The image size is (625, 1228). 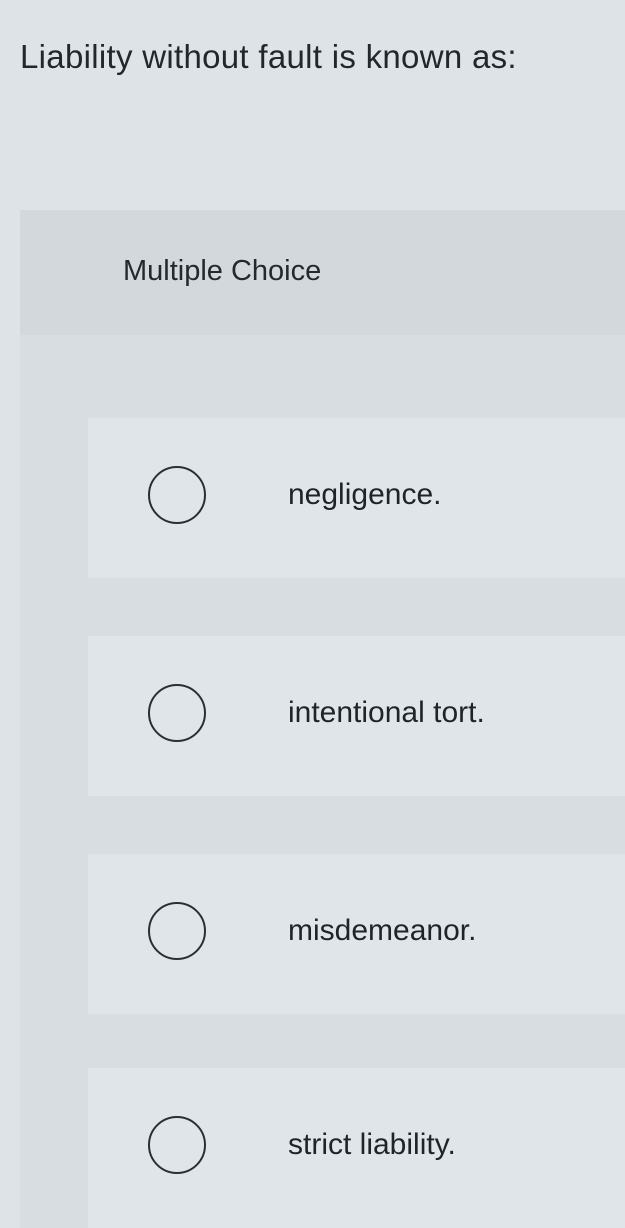 I want to click on answer-option-intentional-tort: intentional tort., so click(x=356, y=716).